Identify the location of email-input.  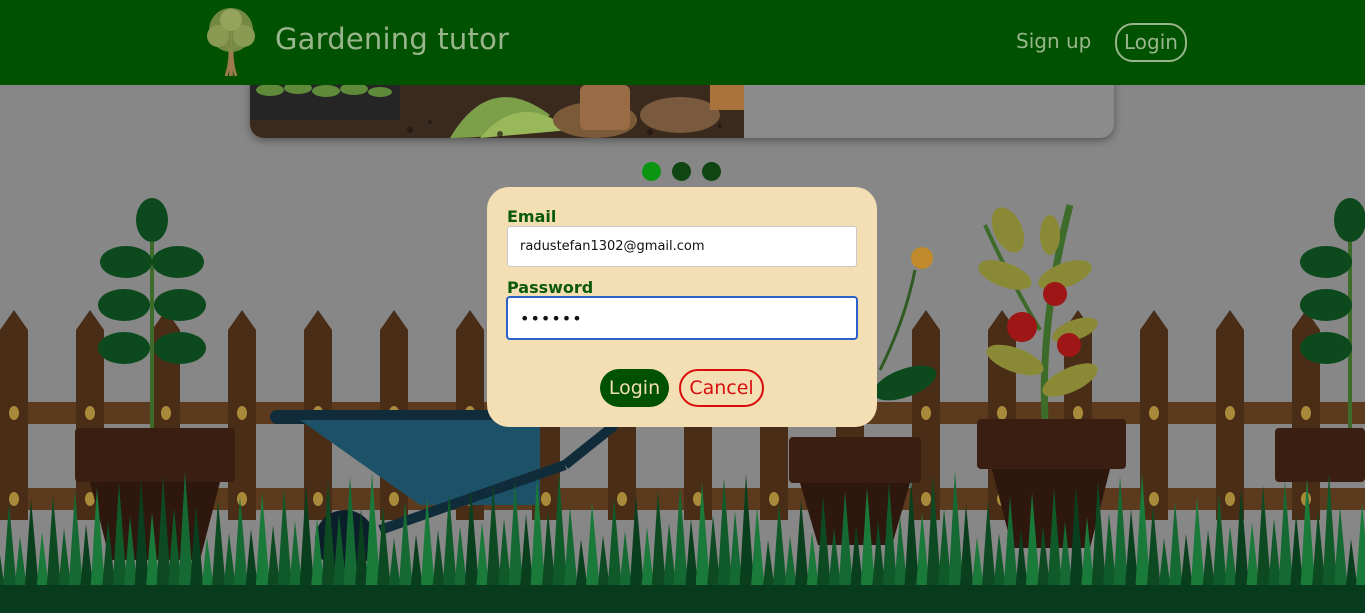
(682, 246).